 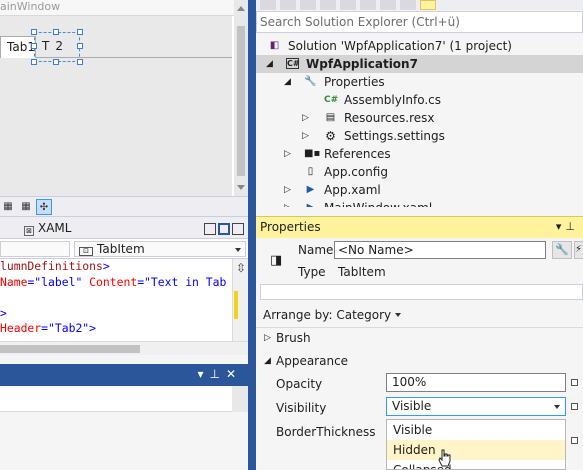 I want to click on back-icon, so click(x=268, y=5).